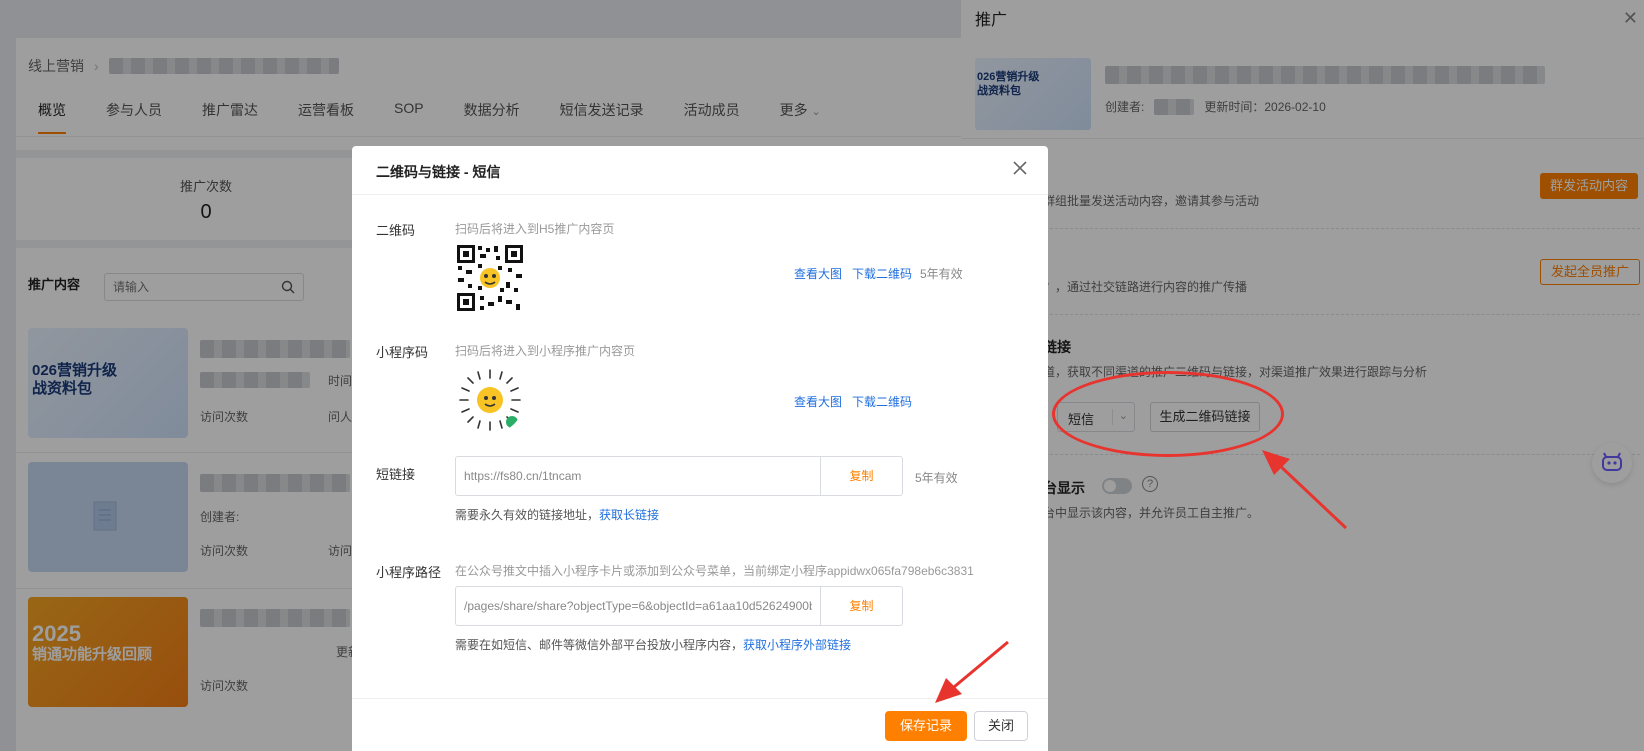  Describe the element at coordinates (797, 645) in the screenshot. I see `get-external-link: 获取小程序外部链接` at that location.